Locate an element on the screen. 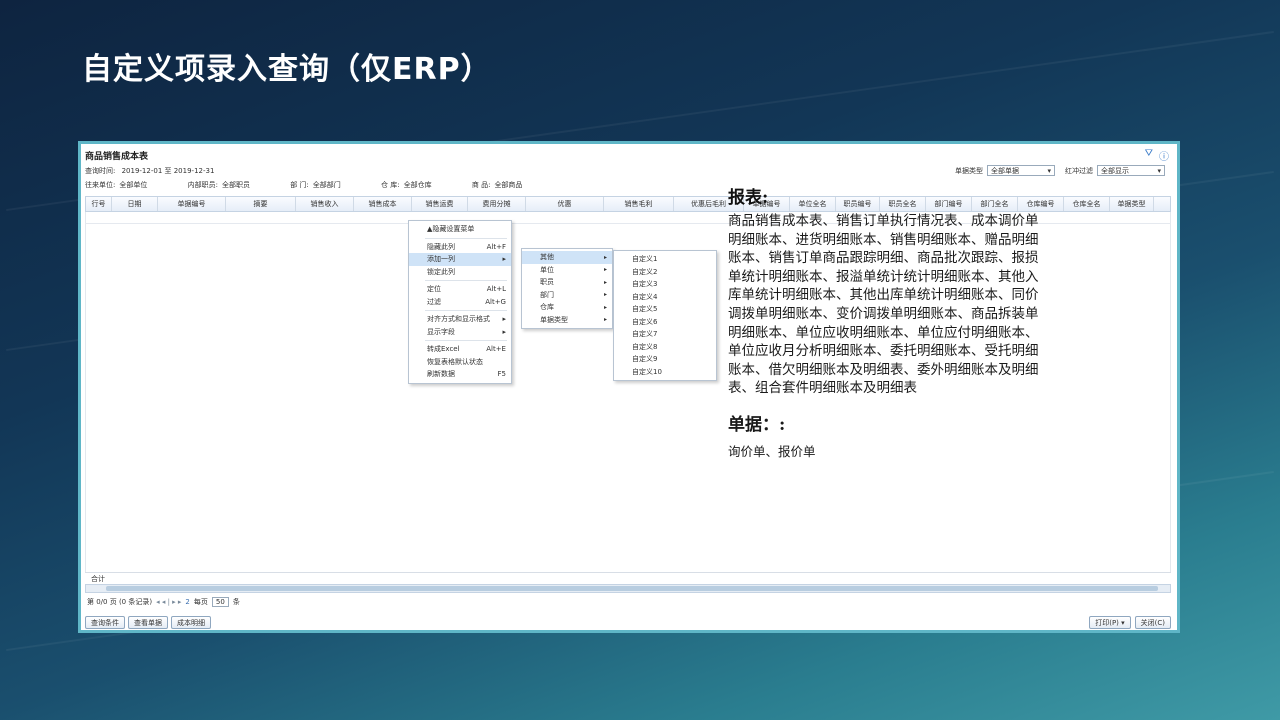  doc-type-label: 单据类型 is located at coordinates (969, 170).